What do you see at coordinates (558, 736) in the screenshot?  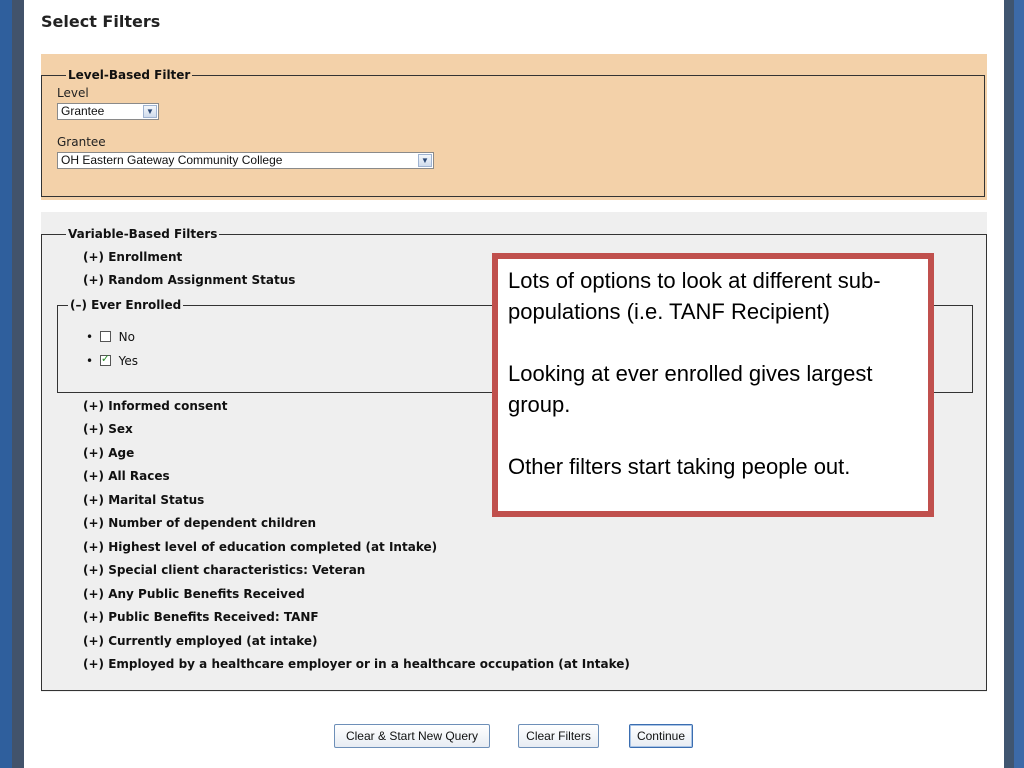 I see `clear-filters-button: Clear Filters` at bounding box center [558, 736].